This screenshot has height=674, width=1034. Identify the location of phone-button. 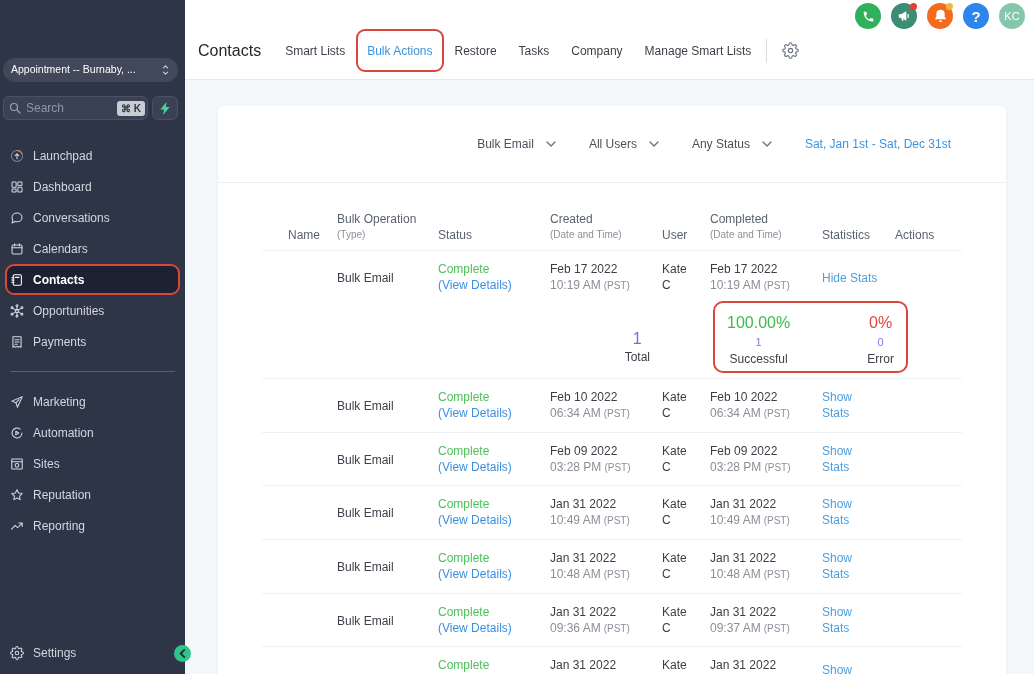
(868, 16).